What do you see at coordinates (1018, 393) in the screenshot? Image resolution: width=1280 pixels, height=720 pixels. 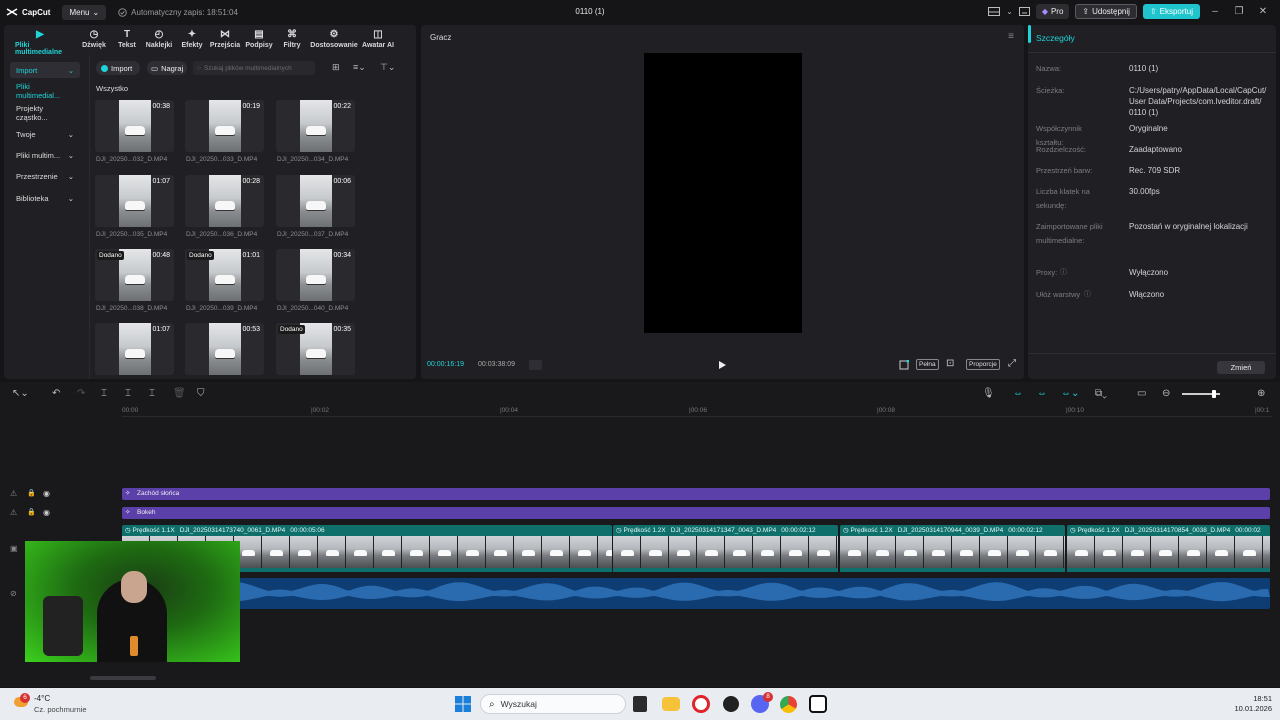 I see `link-clips-icon: ⇔` at bounding box center [1018, 393].